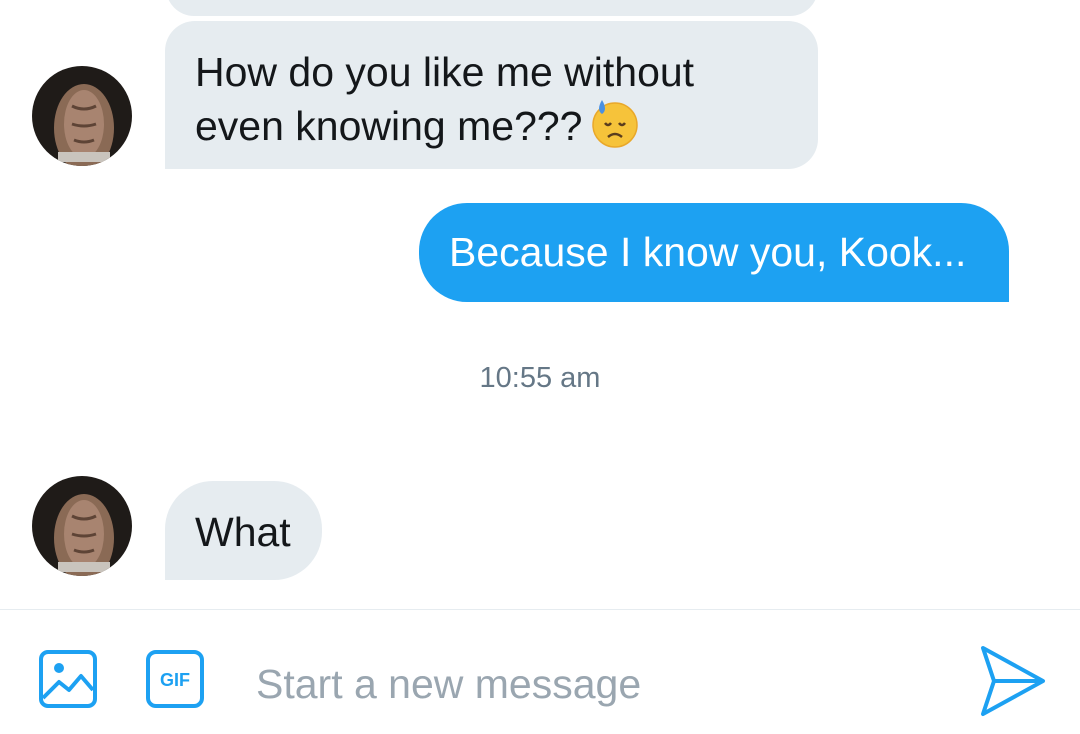 The image size is (1080, 734). I want to click on send-icon, so click(1013, 681).